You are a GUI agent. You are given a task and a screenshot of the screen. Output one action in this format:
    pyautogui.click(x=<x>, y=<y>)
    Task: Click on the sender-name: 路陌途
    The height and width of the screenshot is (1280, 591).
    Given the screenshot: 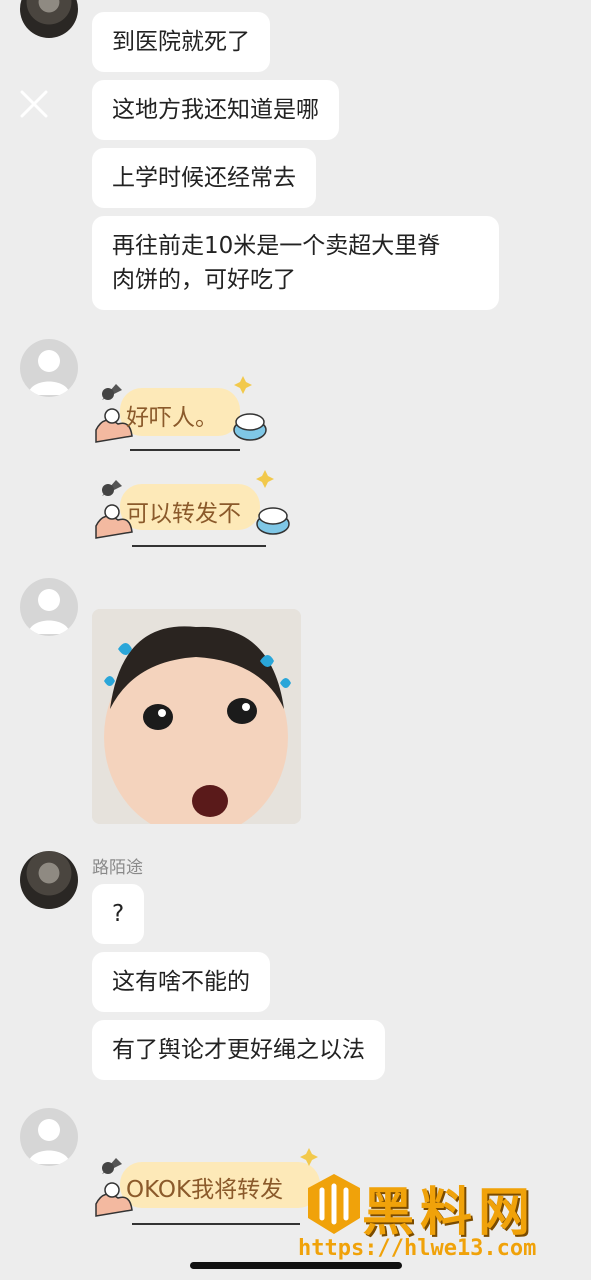 What is the action you would take?
    pyautogui.click(x=117, y=868)
    